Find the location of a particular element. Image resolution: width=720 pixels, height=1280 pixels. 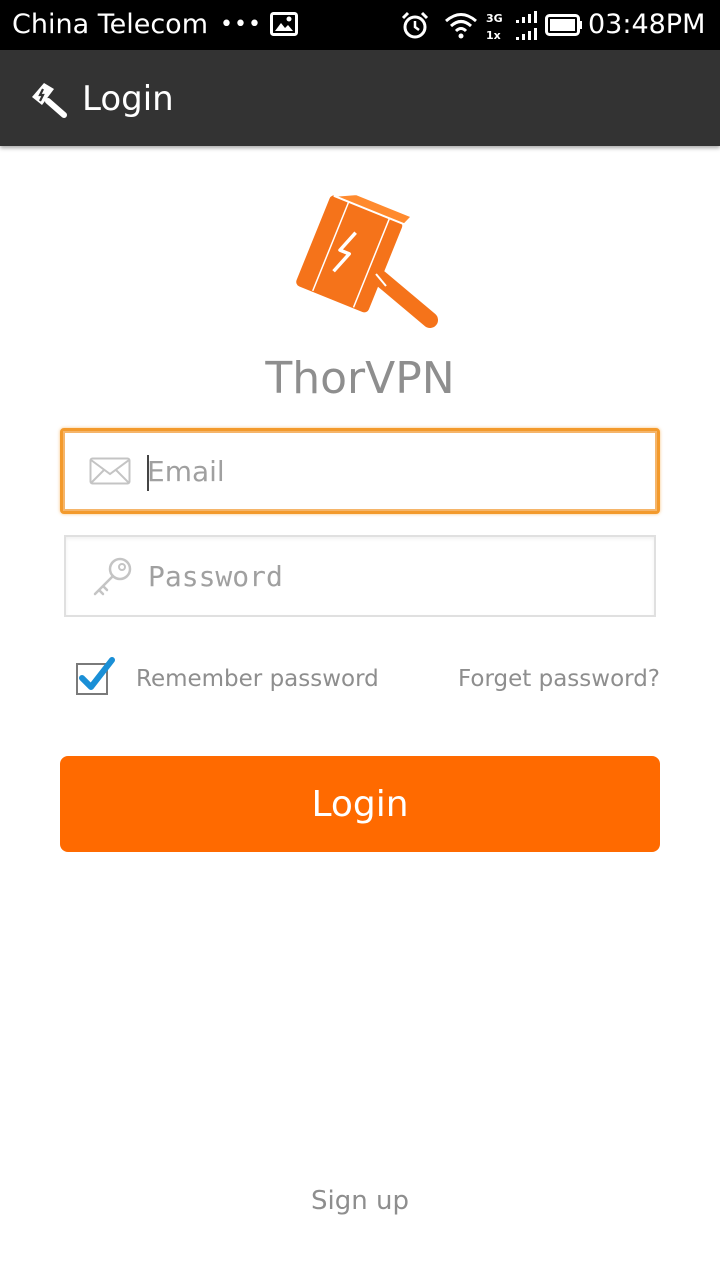

email-input is located at coordinates (392, 471).